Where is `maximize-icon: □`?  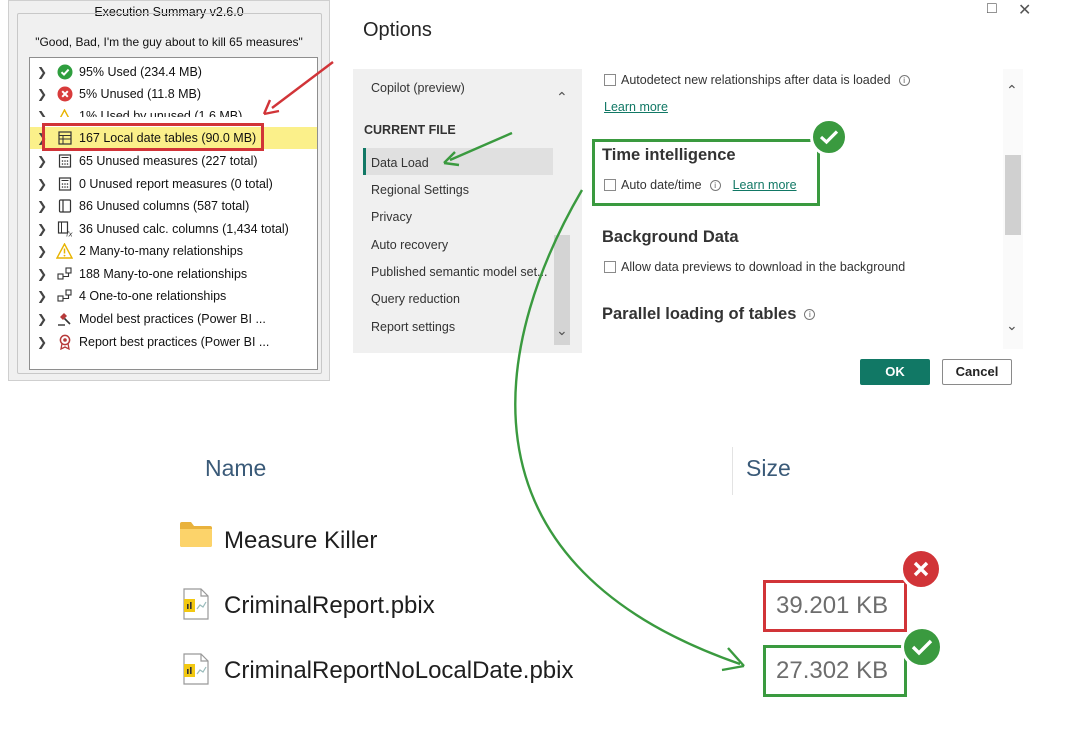
maximize-icon: □ is located at coordinates (992, 9).